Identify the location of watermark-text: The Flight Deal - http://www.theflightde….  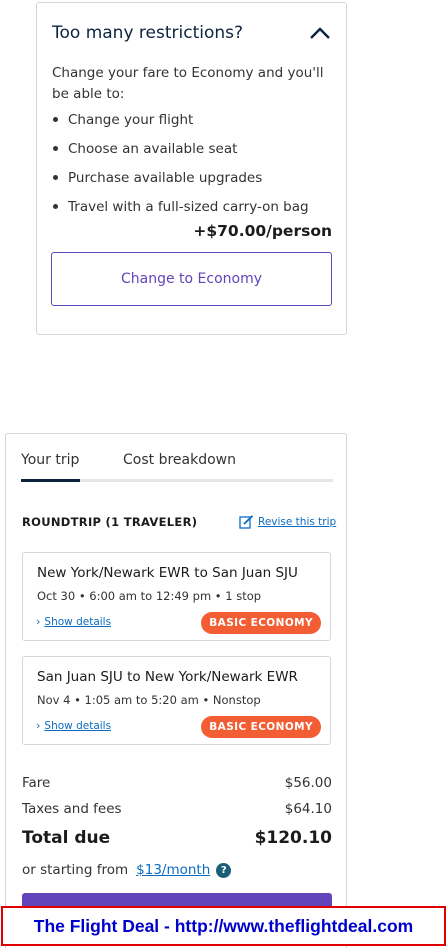
(223, 925).